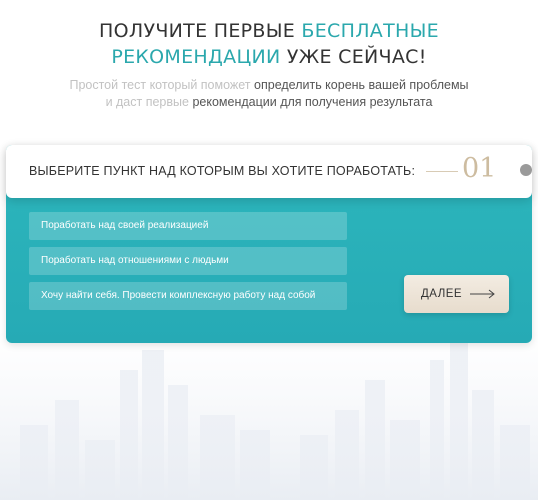 This screenshot has height=500, width=538. What do you see at coordinates (526, 170) in the screenshot?
I see `scroll-indicator` at bounding box center [526, 170].